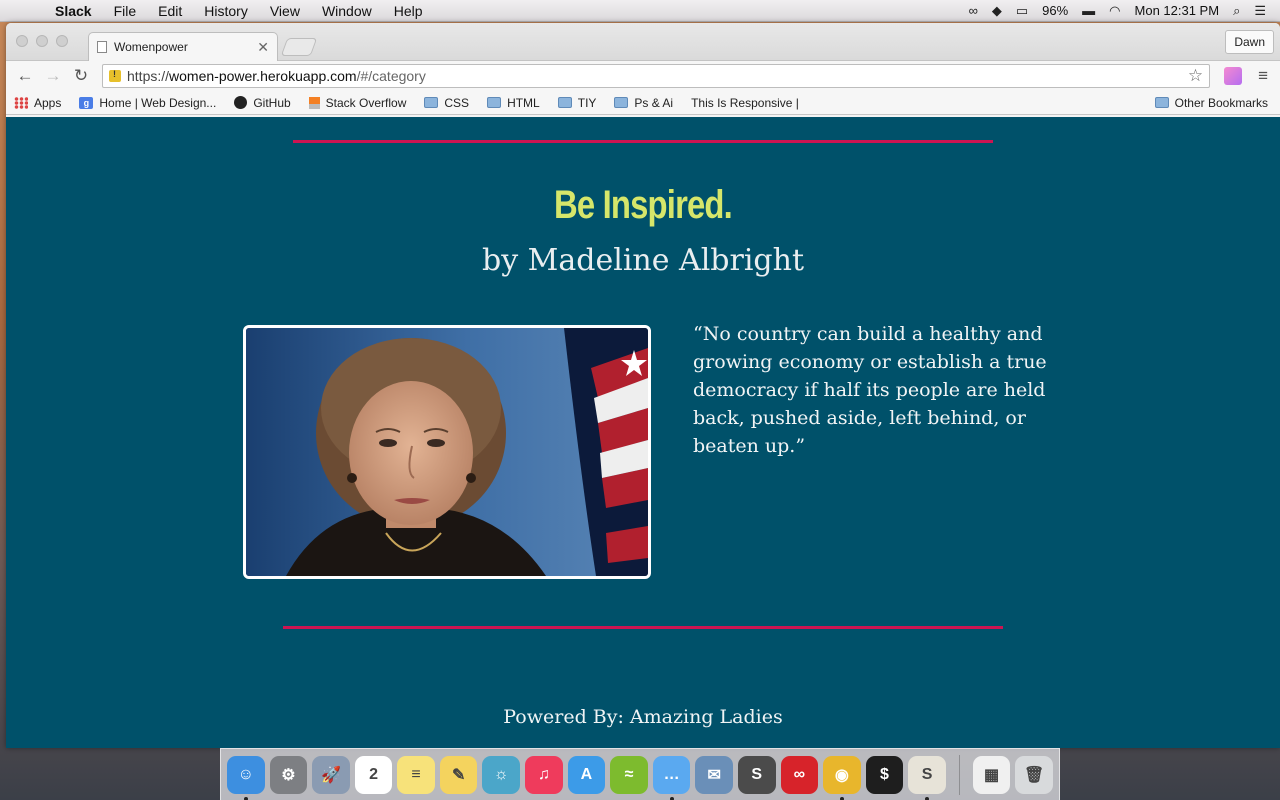  Describe the element at coordinates (125, 11) in the screenshot. I see `menu-file: File` at that location.